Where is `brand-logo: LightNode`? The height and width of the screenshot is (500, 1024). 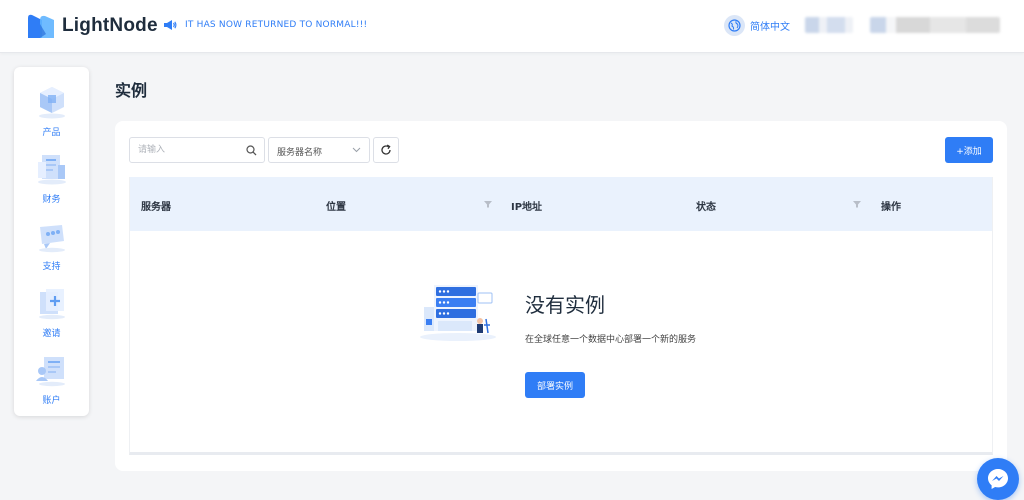
brand-logo: LightNode is located at coordinates (92, 26).